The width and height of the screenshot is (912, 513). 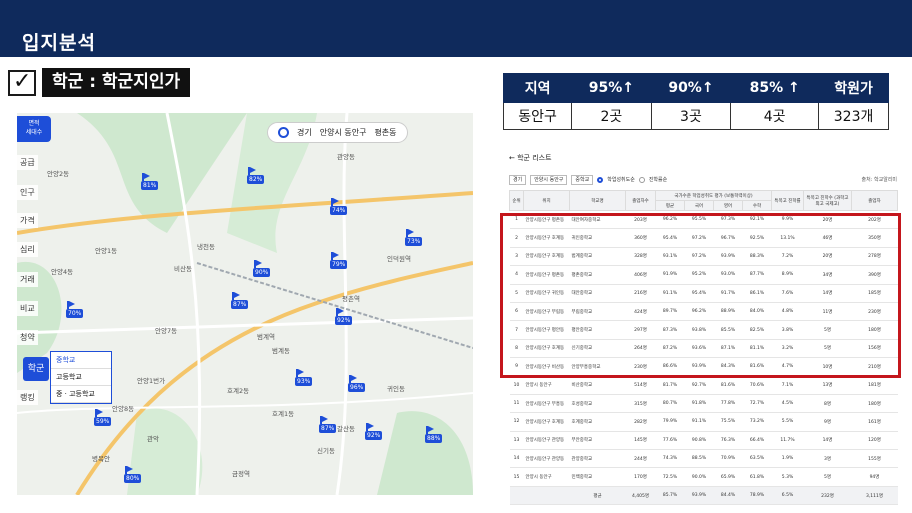 What do you see at coordinates (670, 441) in the screenshot?
I see `table-cell: 77.6%` at bounding box center [670, 441].